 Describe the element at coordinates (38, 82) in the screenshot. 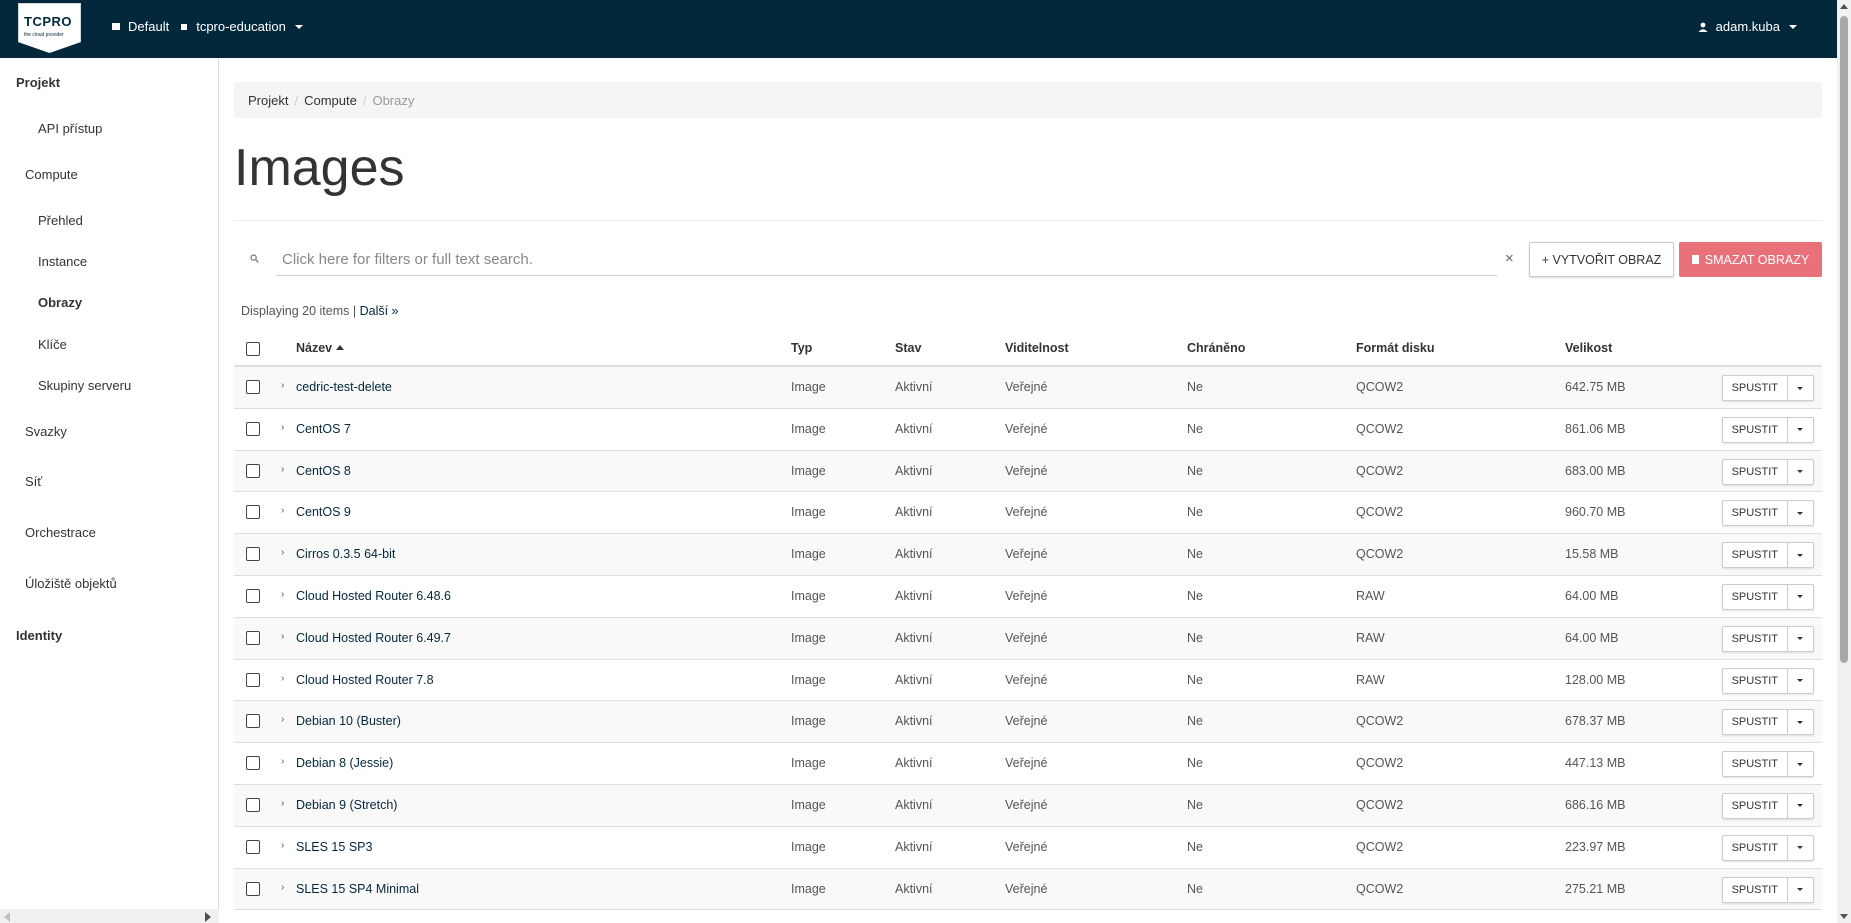

I see `sidebar-section-project: Projekt` at that location.